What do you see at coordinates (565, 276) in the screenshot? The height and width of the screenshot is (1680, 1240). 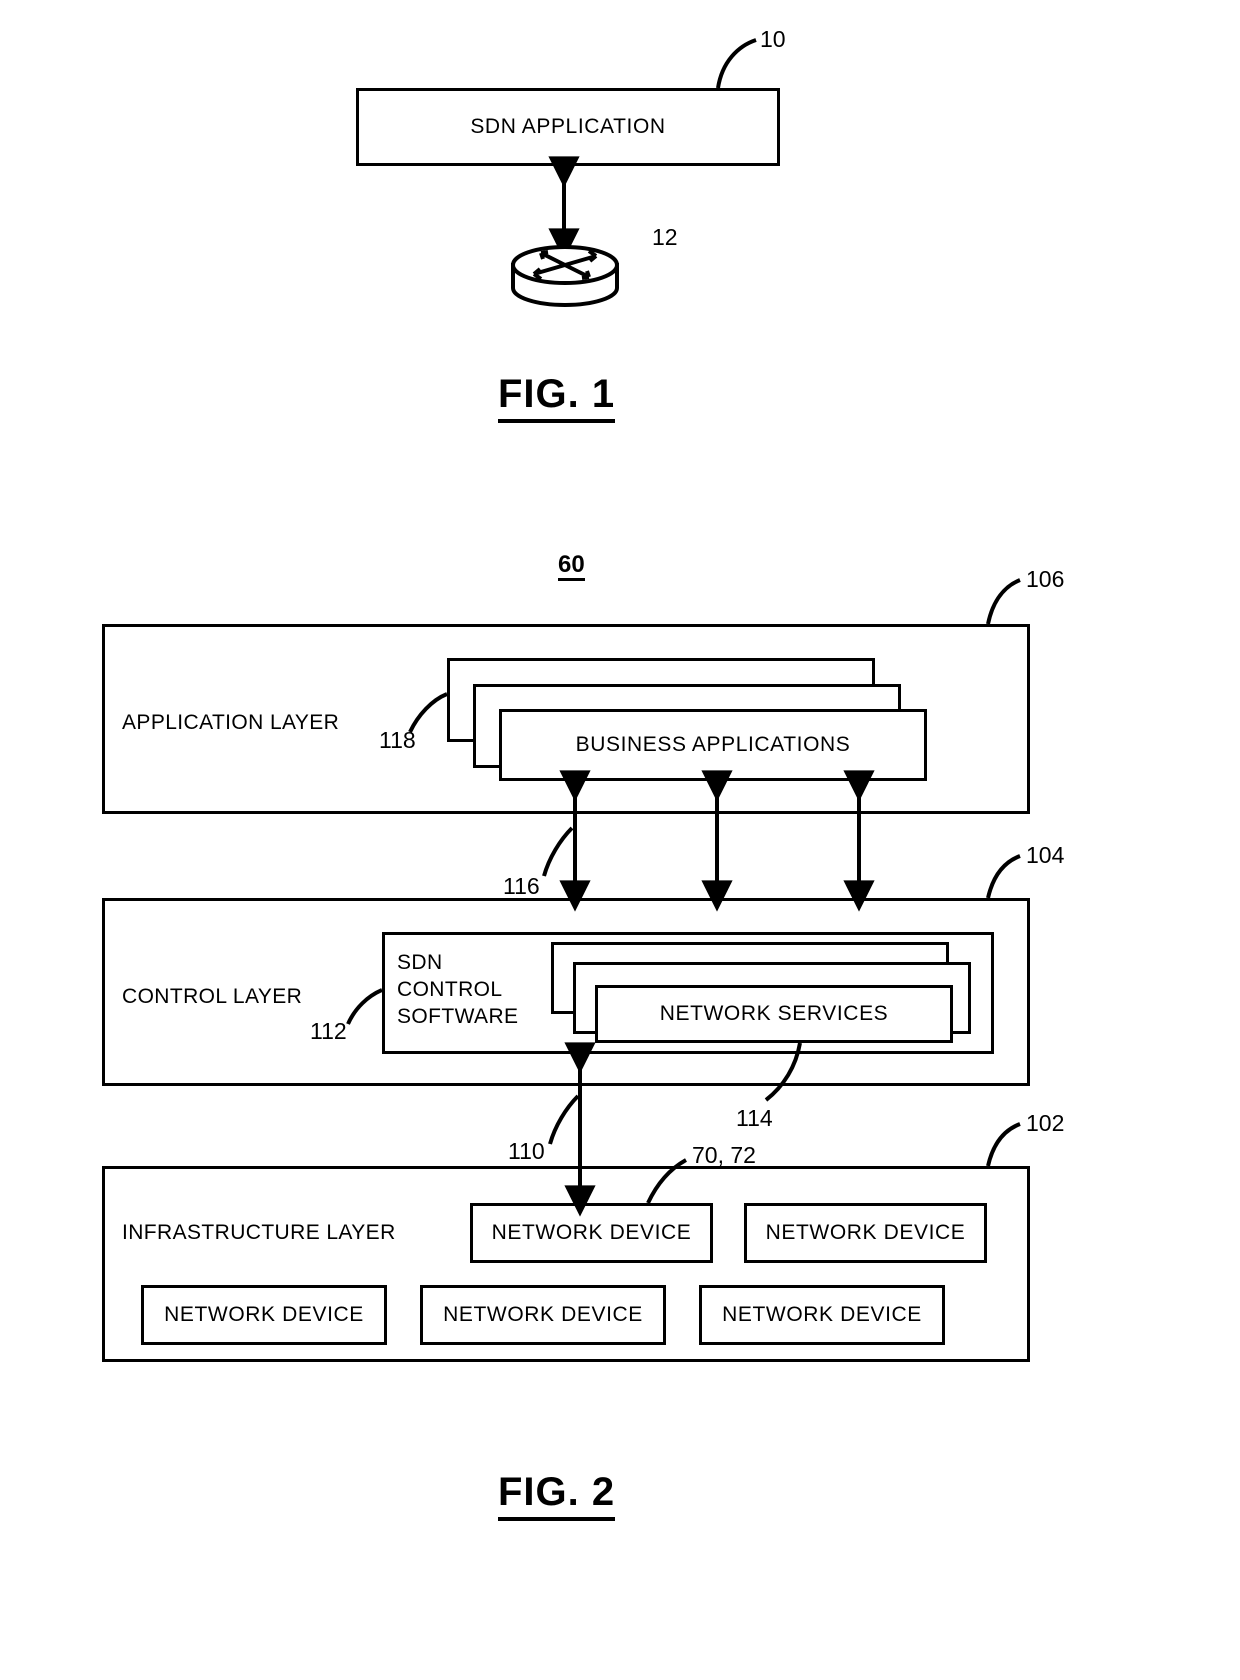 I see `router-icon` at bounding box center [565, 276].